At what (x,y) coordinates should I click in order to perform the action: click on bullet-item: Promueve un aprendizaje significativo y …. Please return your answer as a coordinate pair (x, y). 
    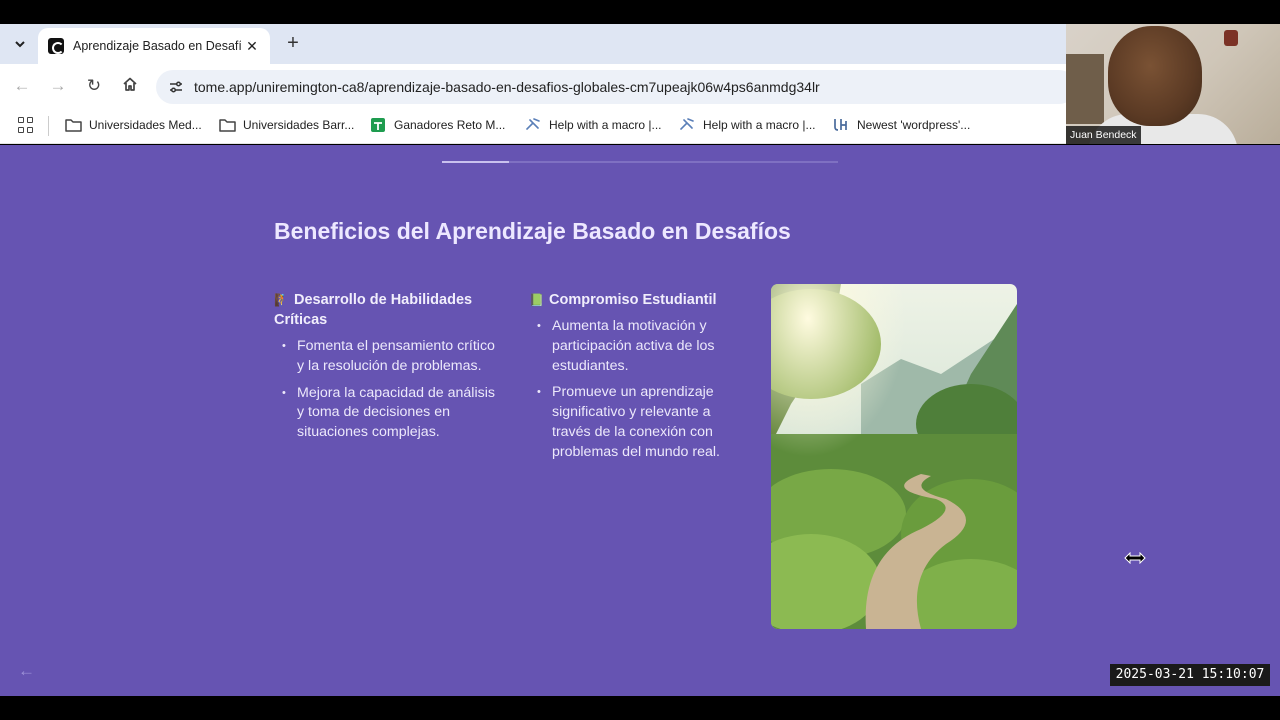
    Looking at the image, I should click on (640, 422).